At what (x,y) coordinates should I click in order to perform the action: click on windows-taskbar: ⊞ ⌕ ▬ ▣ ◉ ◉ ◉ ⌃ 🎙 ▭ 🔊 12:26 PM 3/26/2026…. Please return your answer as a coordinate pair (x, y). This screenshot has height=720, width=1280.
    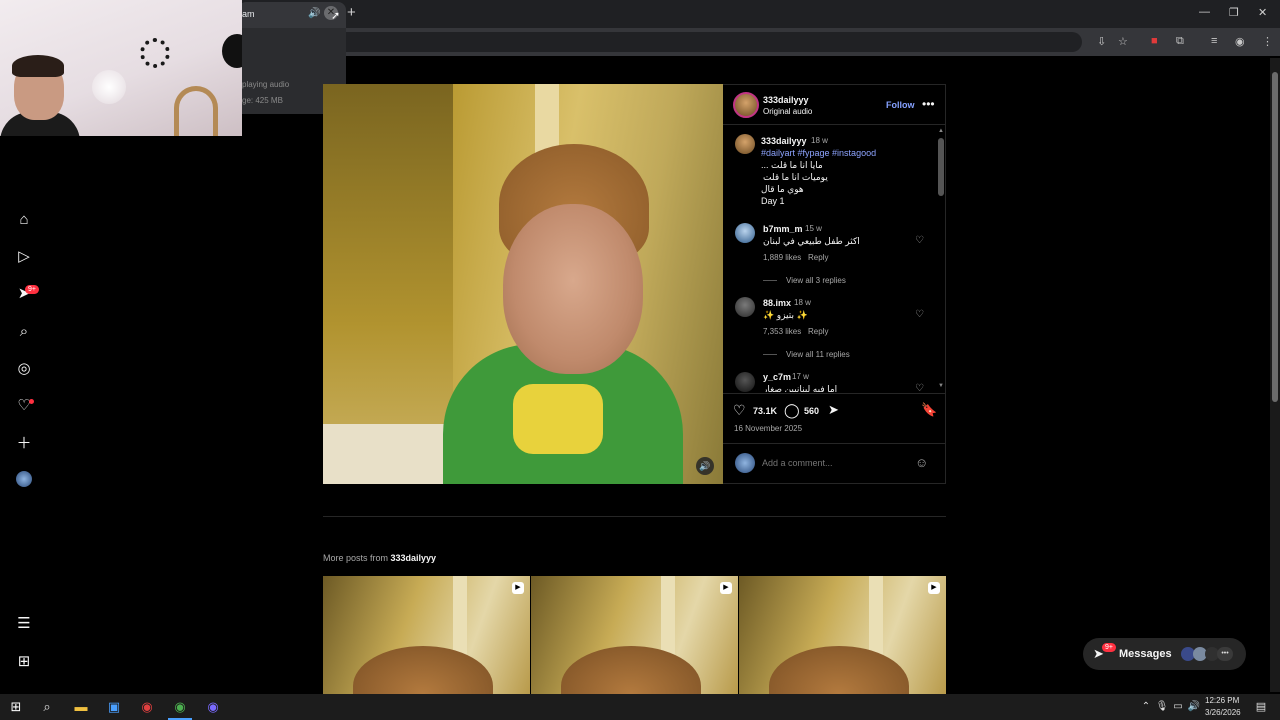
    Looking at the image, I should click on (640, 707).